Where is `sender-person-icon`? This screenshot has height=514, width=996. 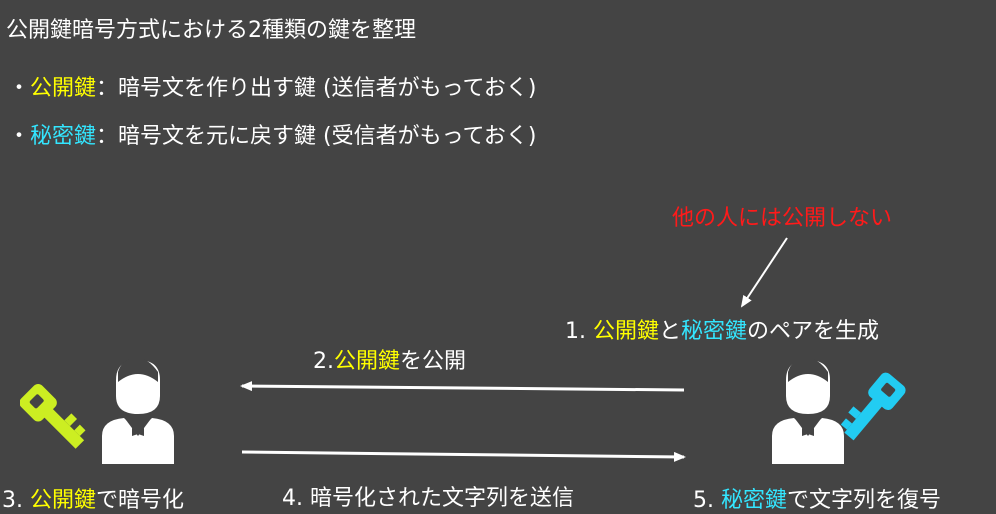
sender-person-icon is located at coordinates (138, 411).